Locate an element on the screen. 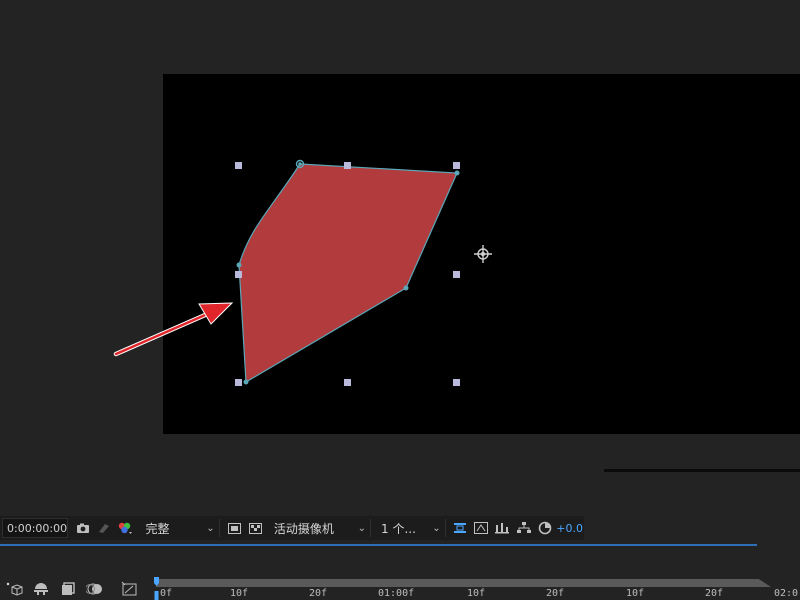 The image size is (800, 600). handle-top-center is located at coordinates (347, 165).